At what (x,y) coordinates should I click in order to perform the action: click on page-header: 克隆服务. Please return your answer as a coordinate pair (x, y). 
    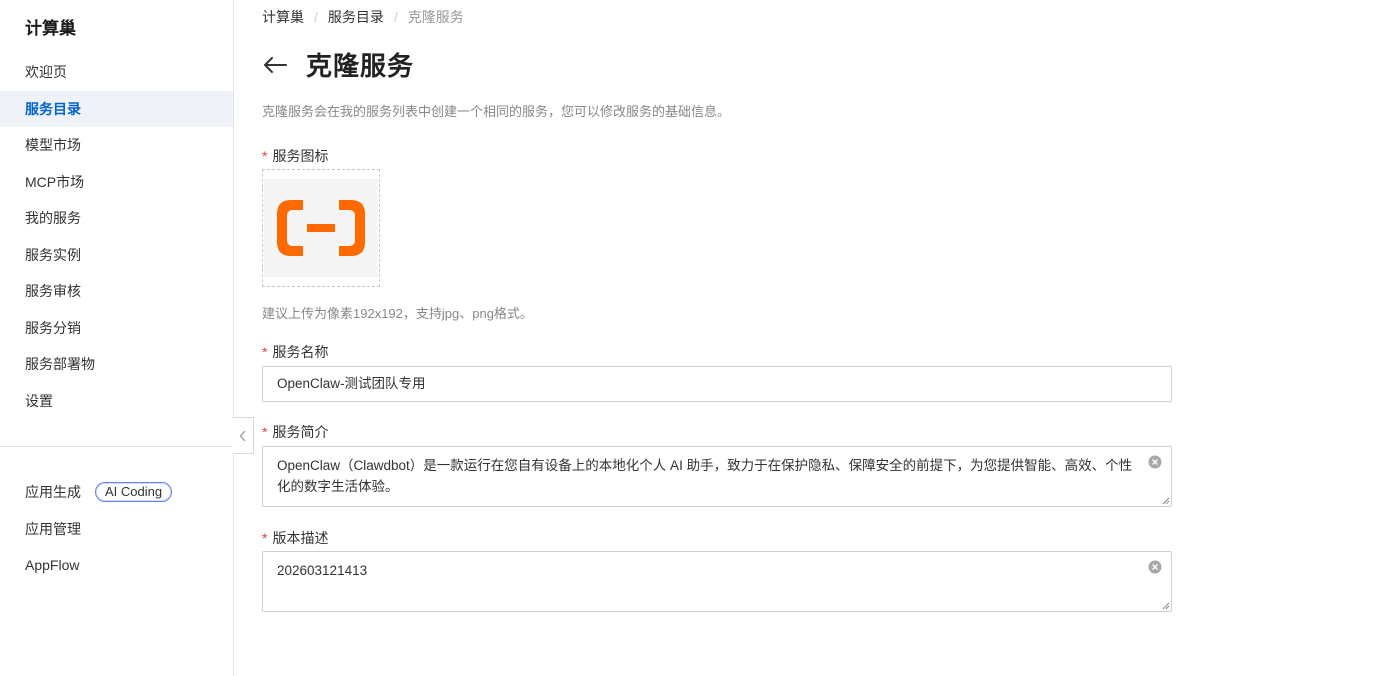
    Looking at the image, I should click on (338, 64).